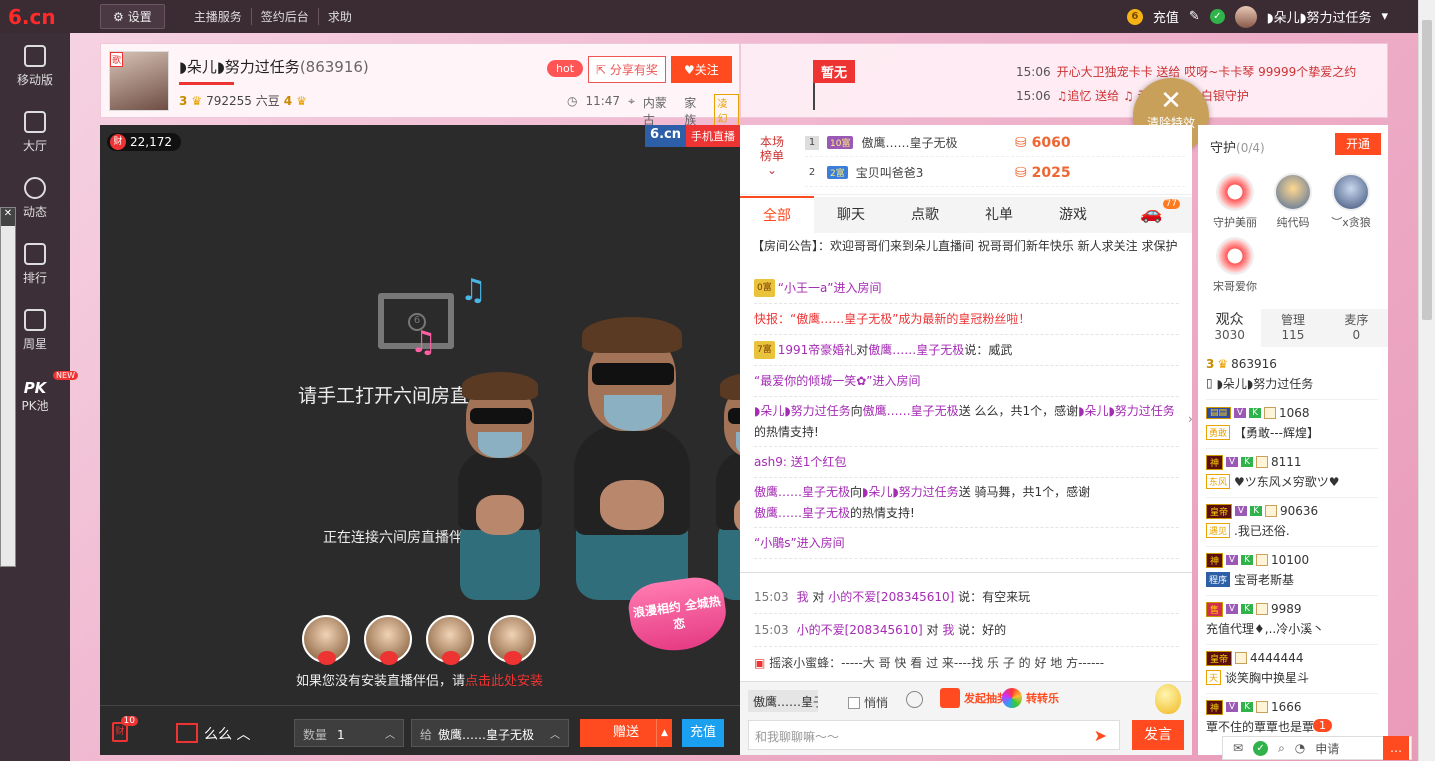  I want to click on wealth-bag-button: 财 10, so click(125, 729).